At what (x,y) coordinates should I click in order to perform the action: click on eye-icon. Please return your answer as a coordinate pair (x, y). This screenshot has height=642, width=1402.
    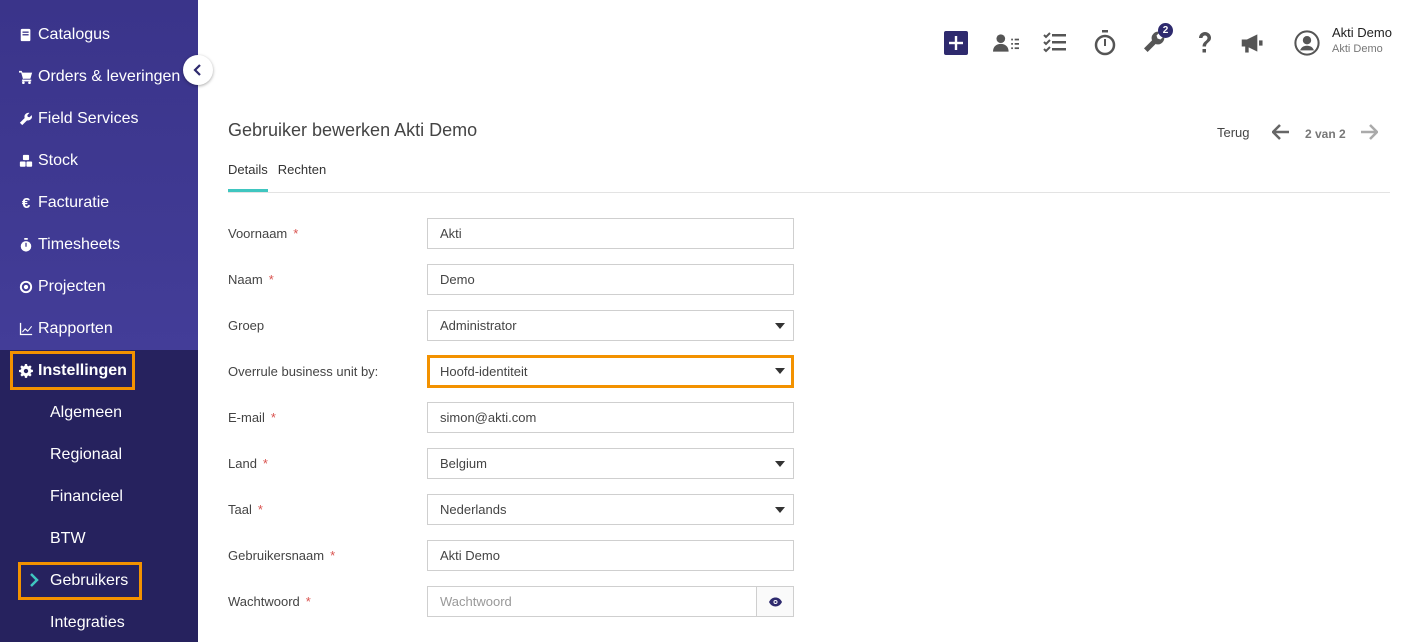
    Looking at the image, I should click on (775, 601).